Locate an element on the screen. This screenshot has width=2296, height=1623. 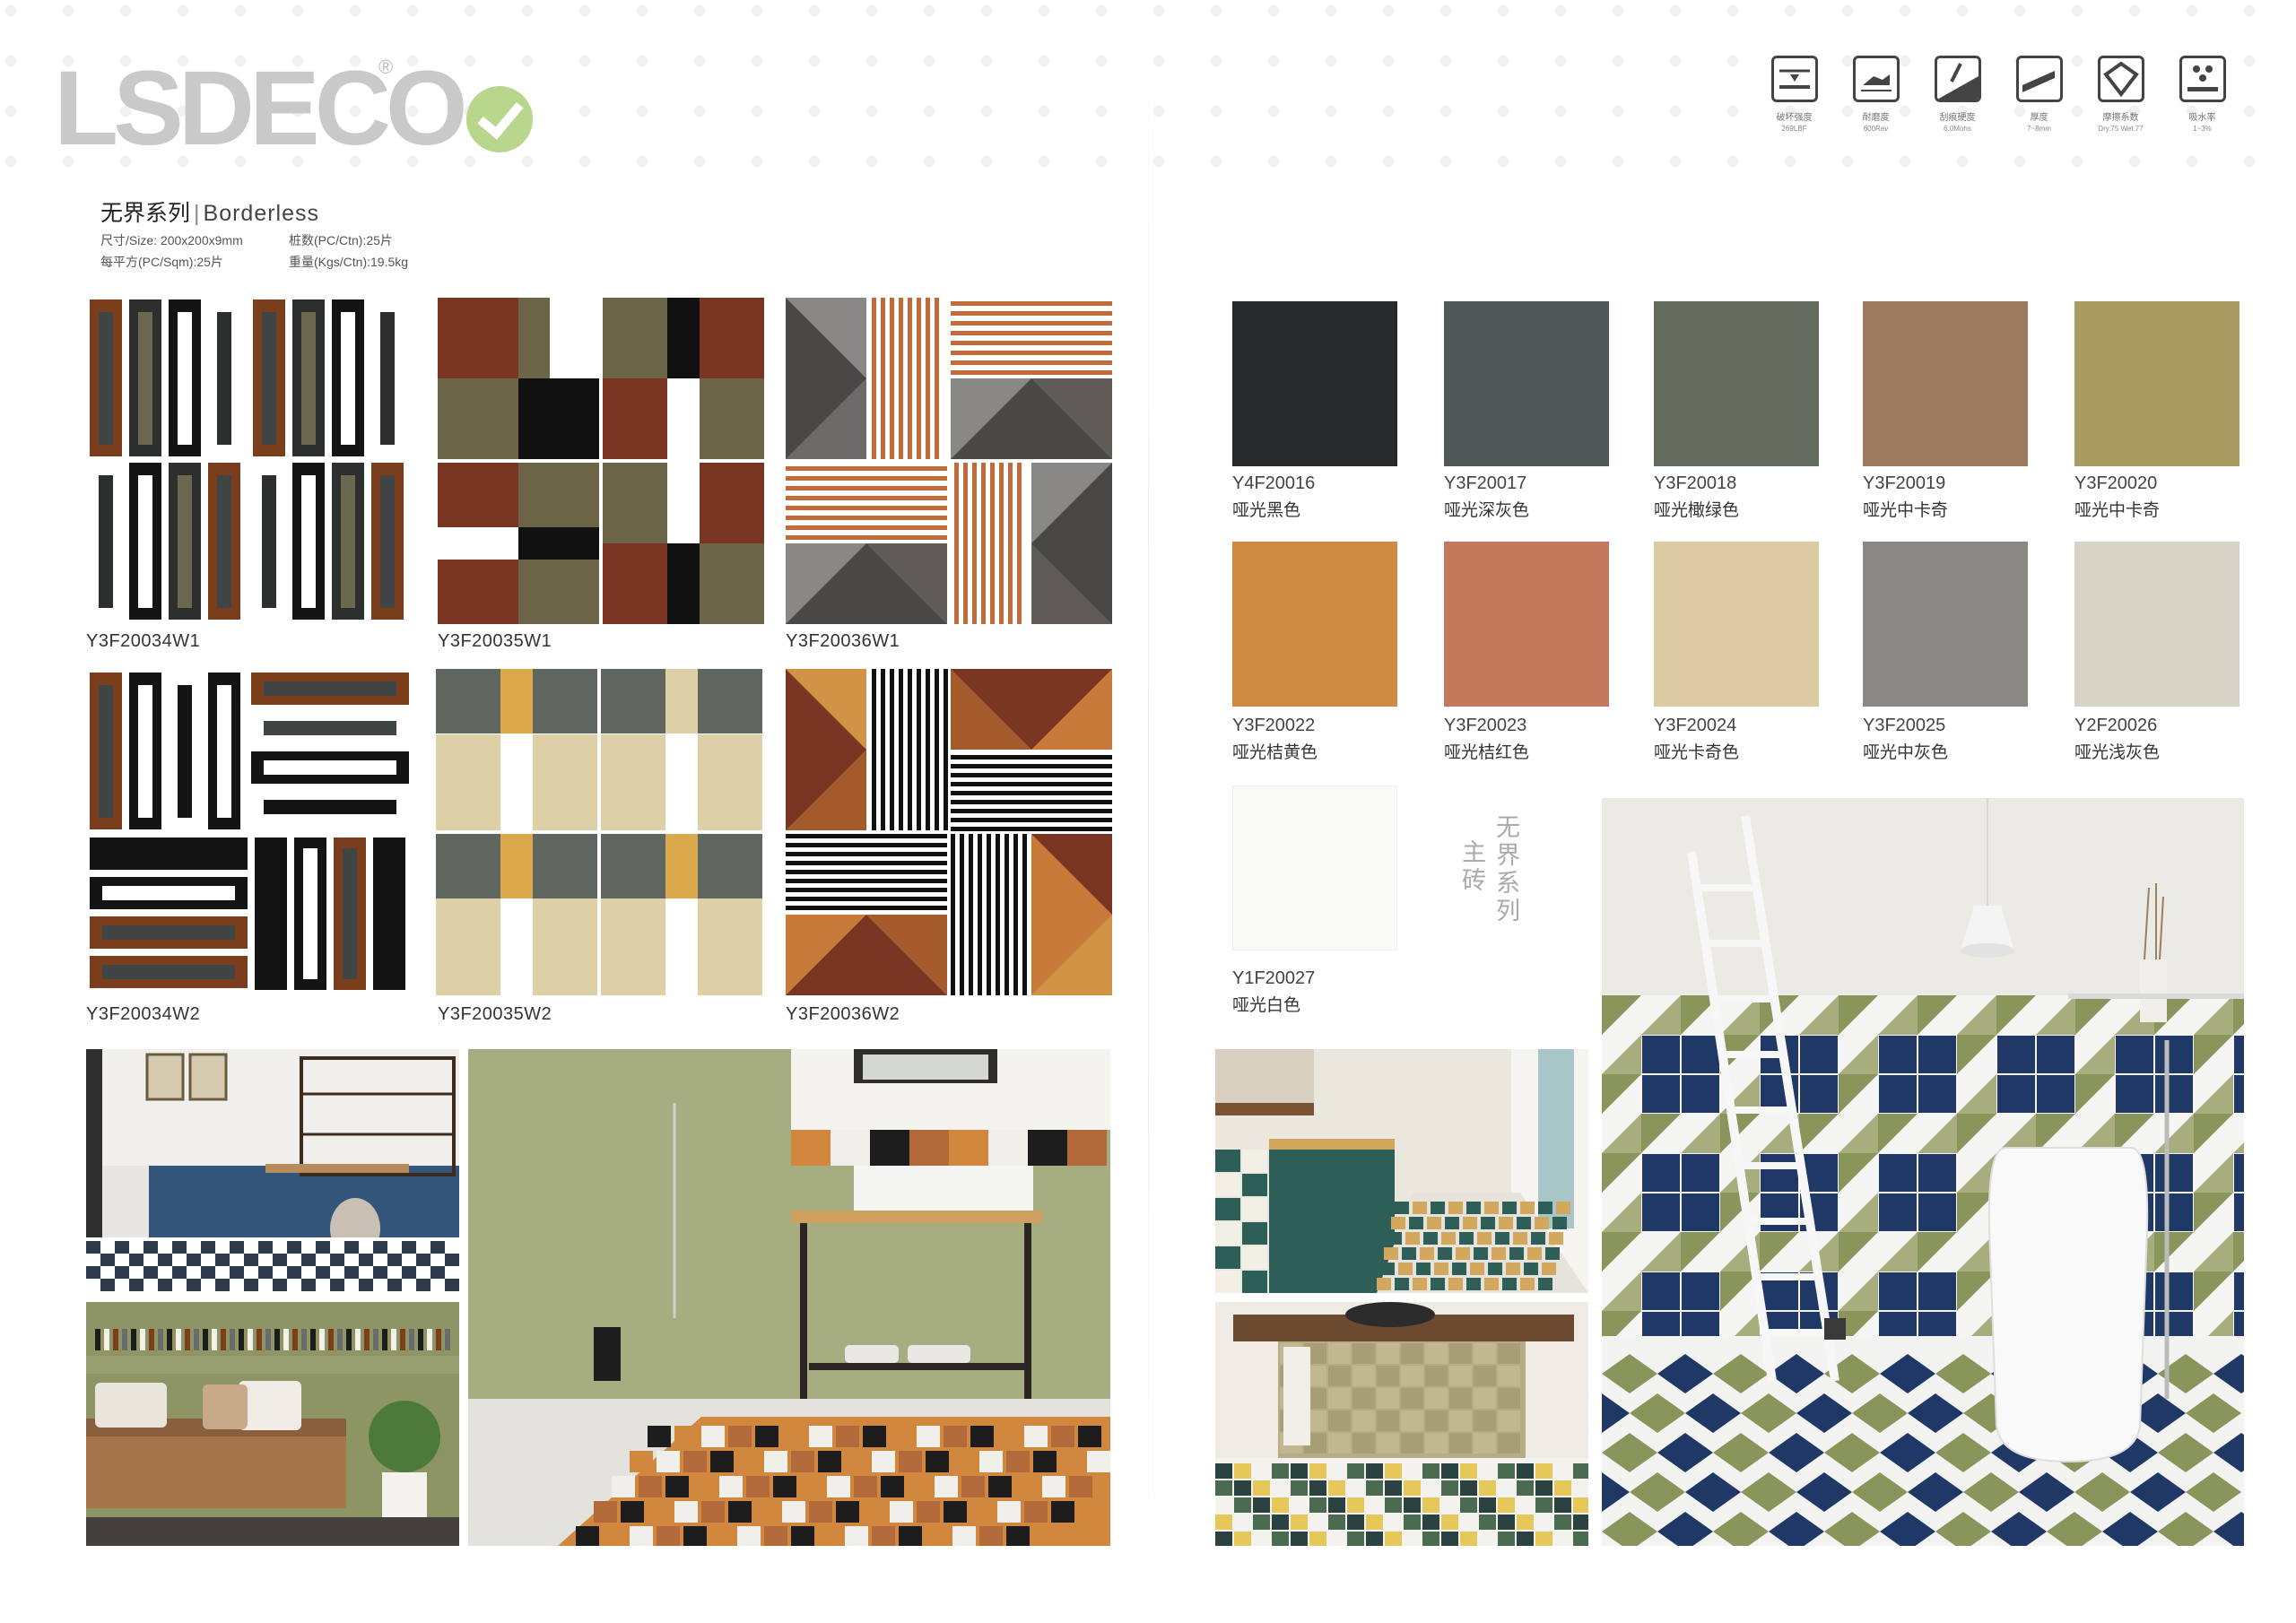
swatch-code: Y3F20024 is located at coordinates (1695, 725).